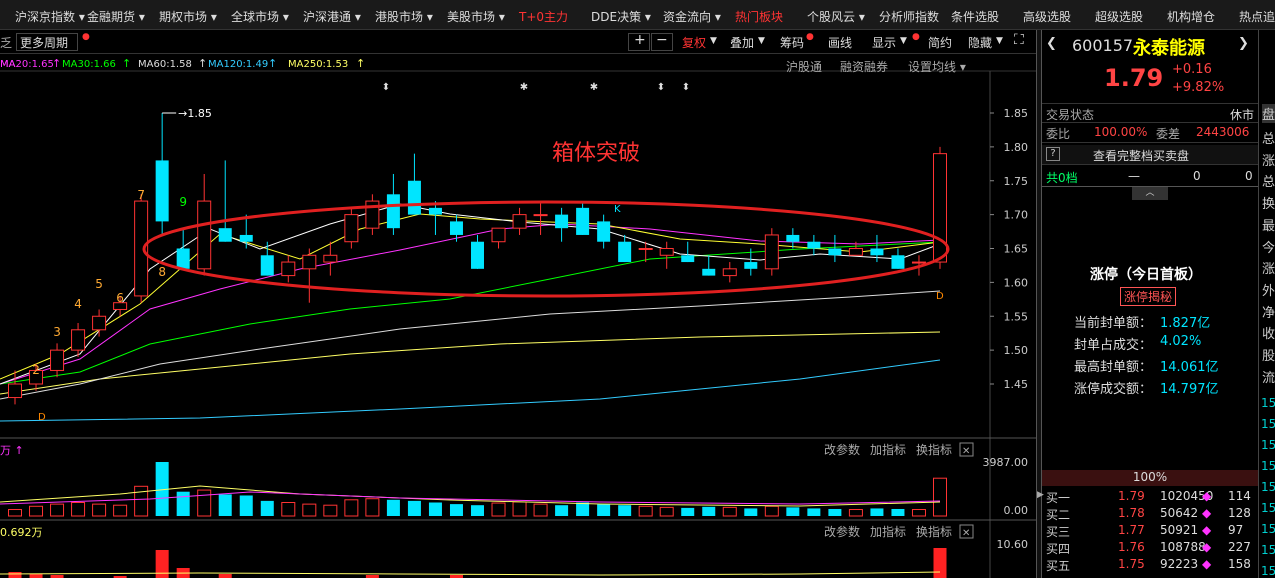 Image resolution: width=1275 pixels, height=578 pixels. I want to click on side-label: 收, so click(1268, 335).